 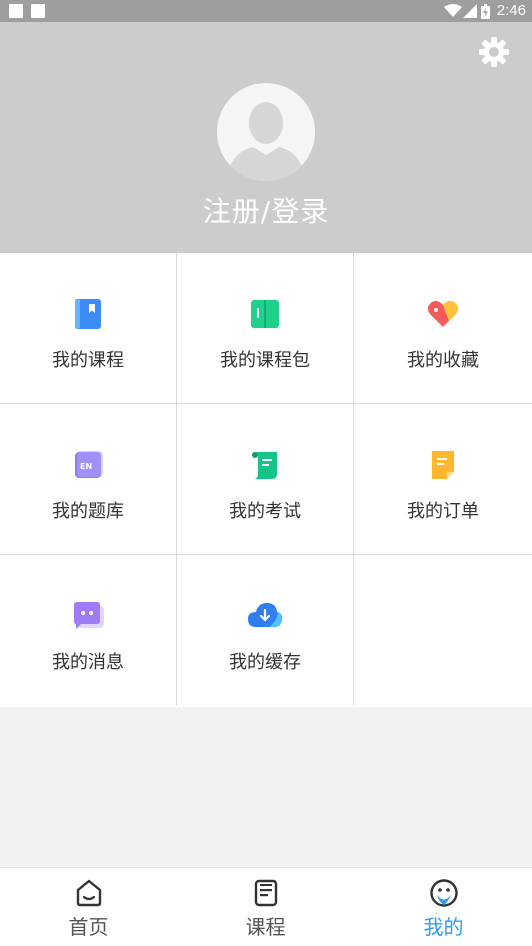 I want to click on status-bar: 2:46, so click(x=266, y=11).